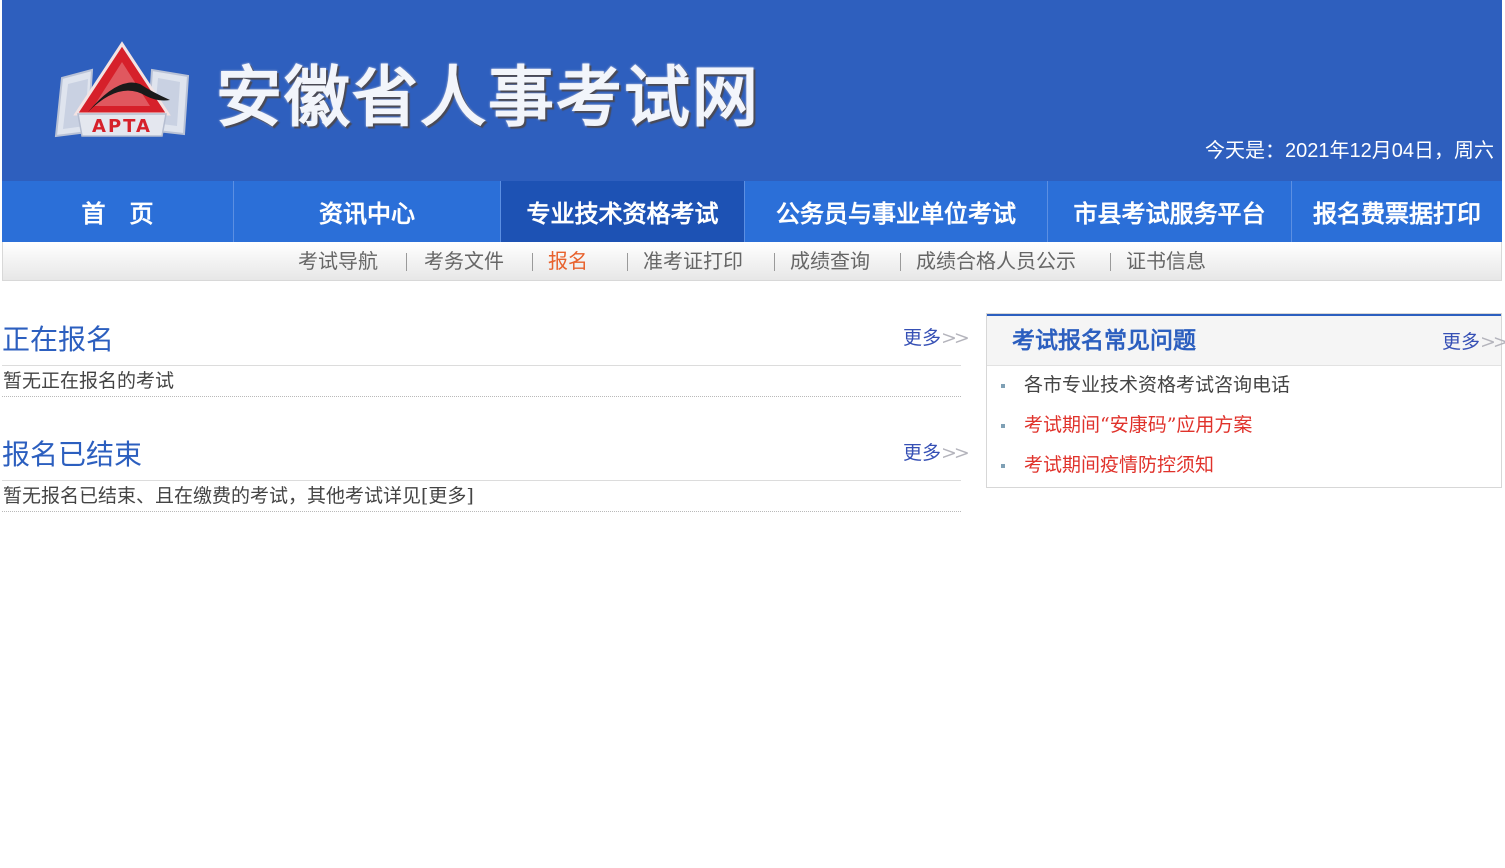  I want to click on subnav-registration: 报名, so click(568, 261).